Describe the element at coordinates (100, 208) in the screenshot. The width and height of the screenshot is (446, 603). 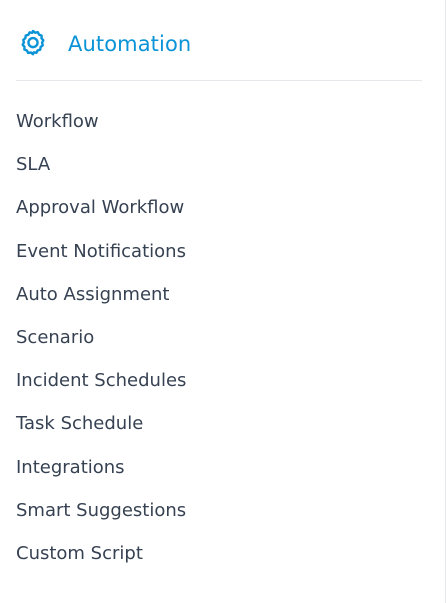
I see `menu-item-label: Approval Workflow` at that location.